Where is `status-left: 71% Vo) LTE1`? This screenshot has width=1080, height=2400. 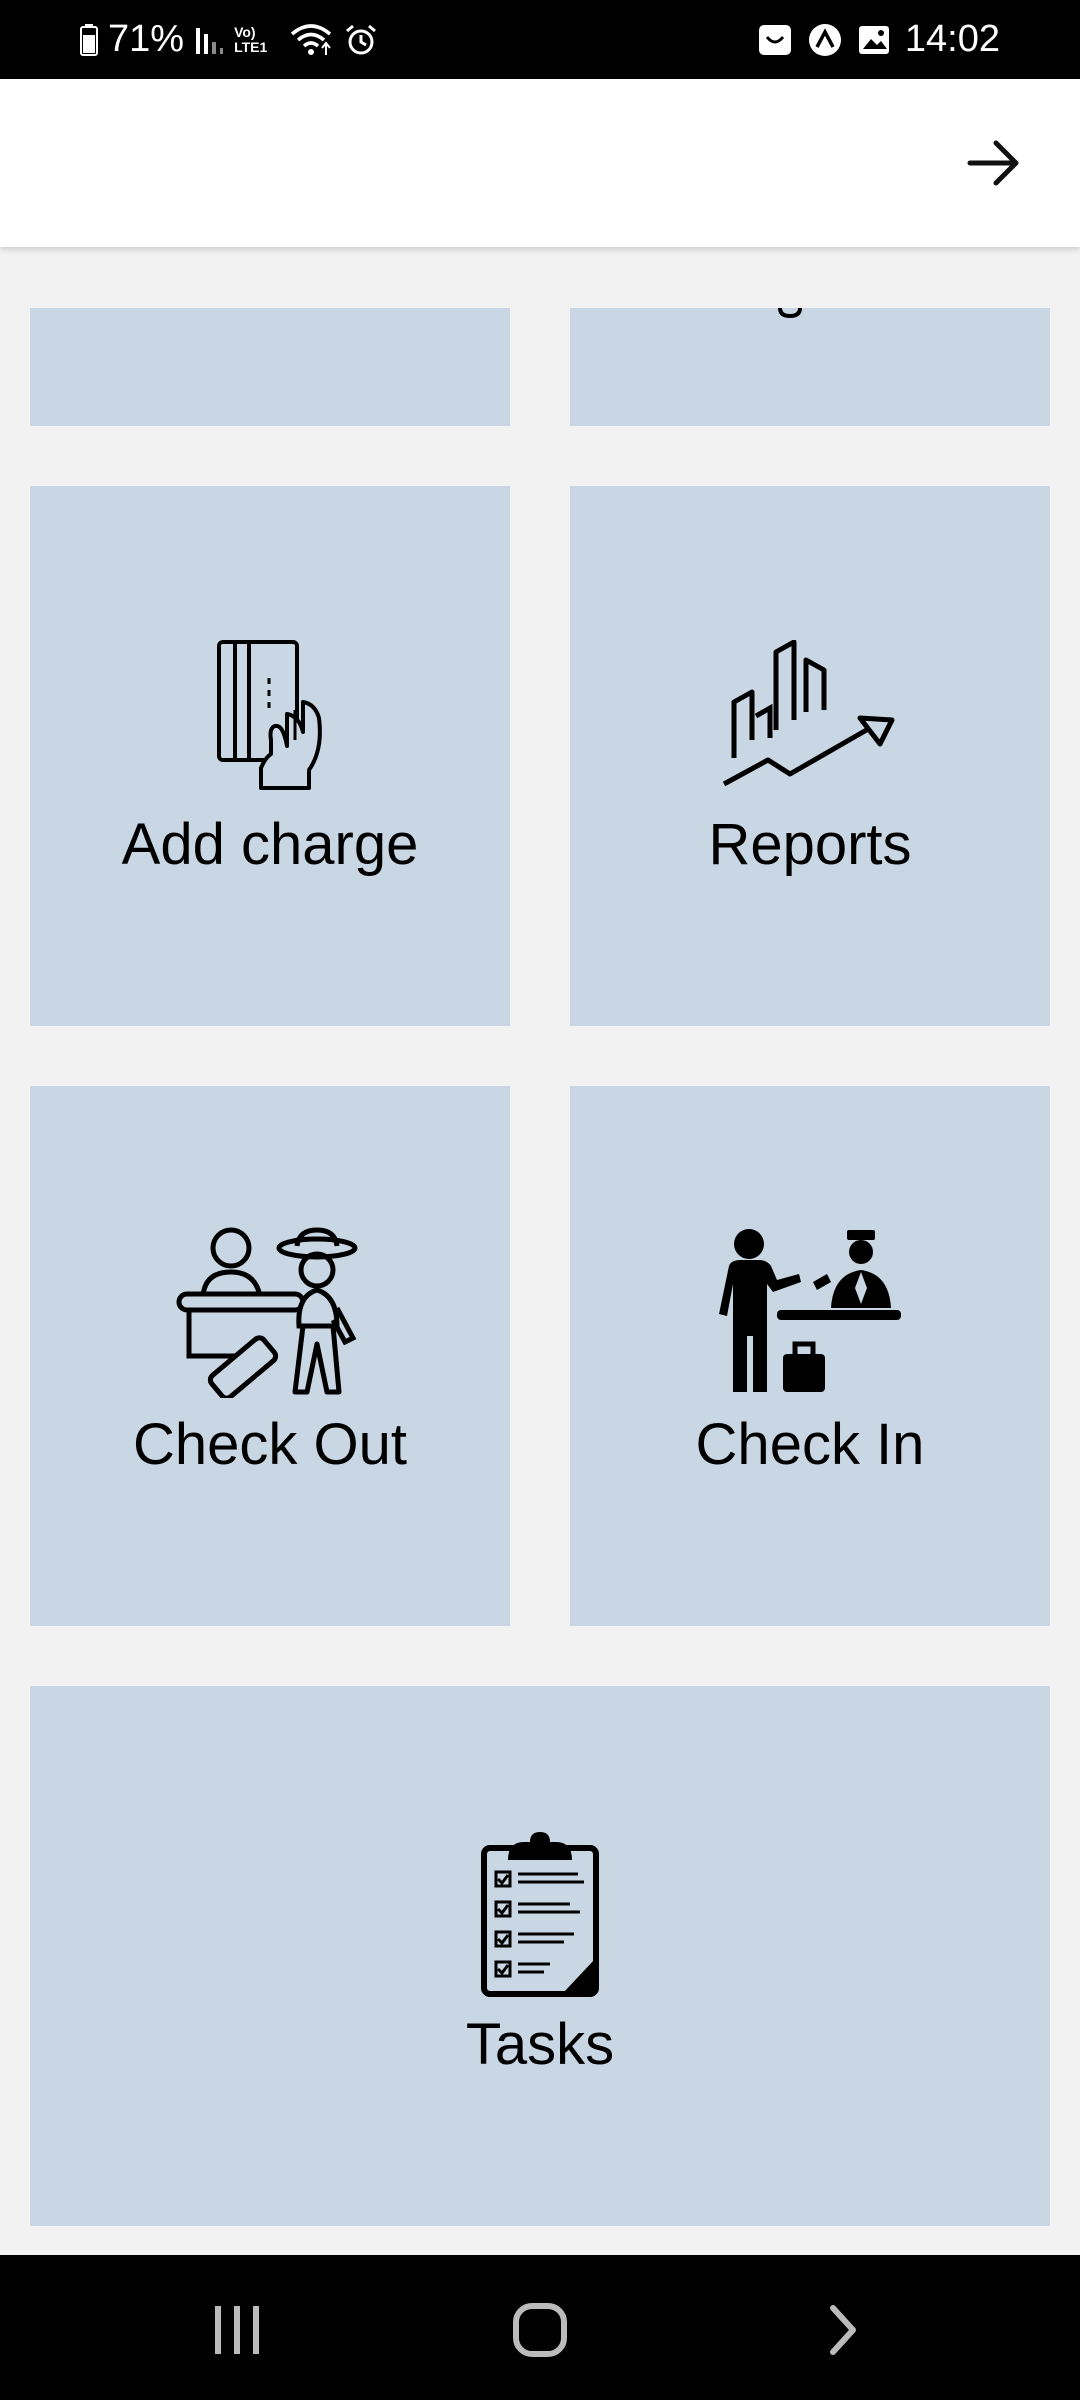
status-left: 71% Vo) LTE1 is located at coordinates (229, 39).